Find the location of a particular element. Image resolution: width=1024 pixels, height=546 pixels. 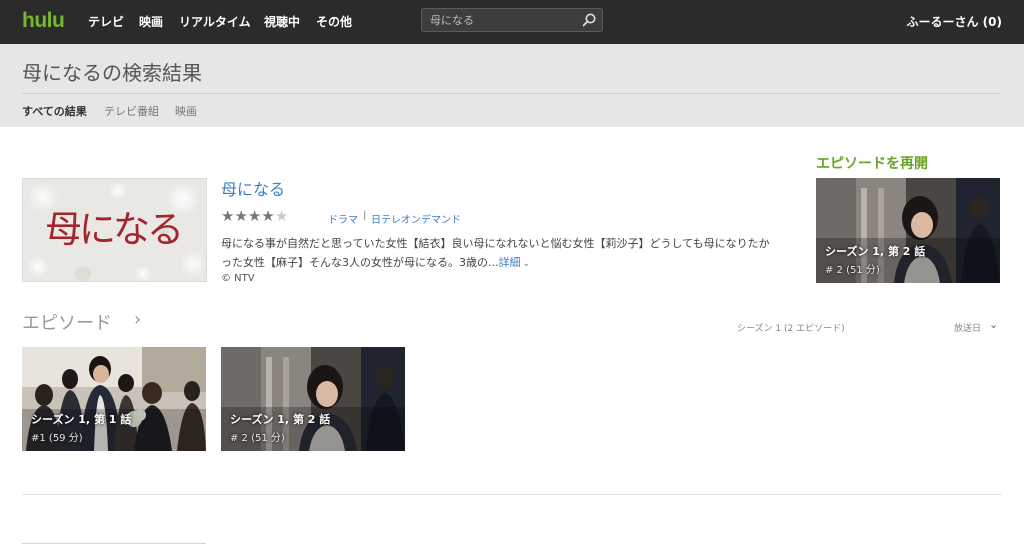

episode-duration: #1 (59 分) is located at coordinates (57, 438).